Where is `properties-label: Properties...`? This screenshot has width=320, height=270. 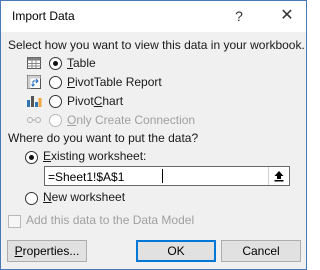 properties-label: Properties... is located at coordinates (47, 251).